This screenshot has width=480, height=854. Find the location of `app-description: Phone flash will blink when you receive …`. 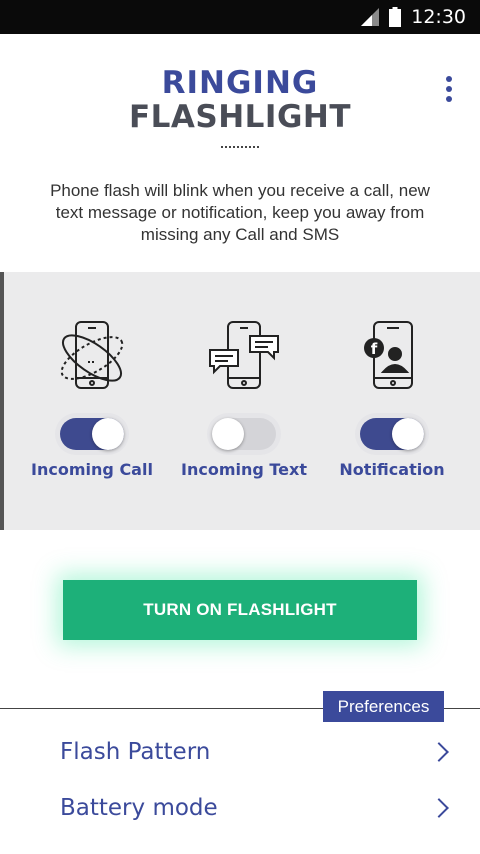

app-description: Phone flash will blink when you receive … is located at coordinates (240, 212).